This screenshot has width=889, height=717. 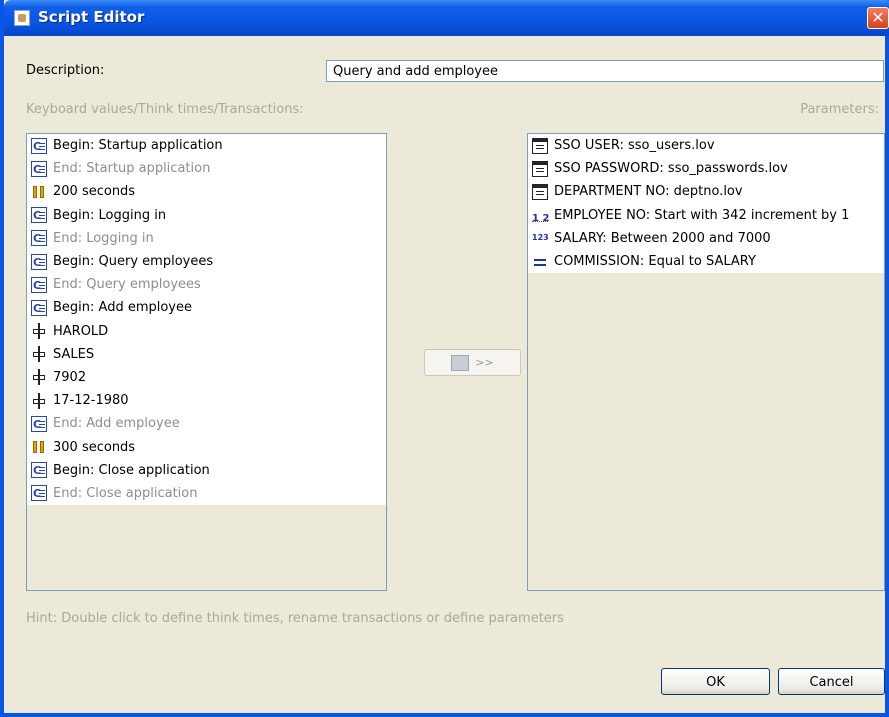 I want to click on action-item: Begin: Add employee, so click(x=206, y=308).